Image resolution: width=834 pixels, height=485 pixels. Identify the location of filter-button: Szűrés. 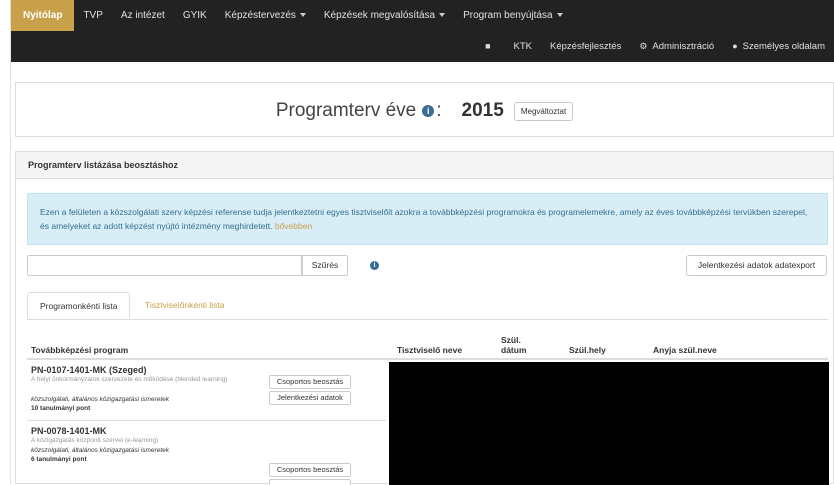
(325, 265).